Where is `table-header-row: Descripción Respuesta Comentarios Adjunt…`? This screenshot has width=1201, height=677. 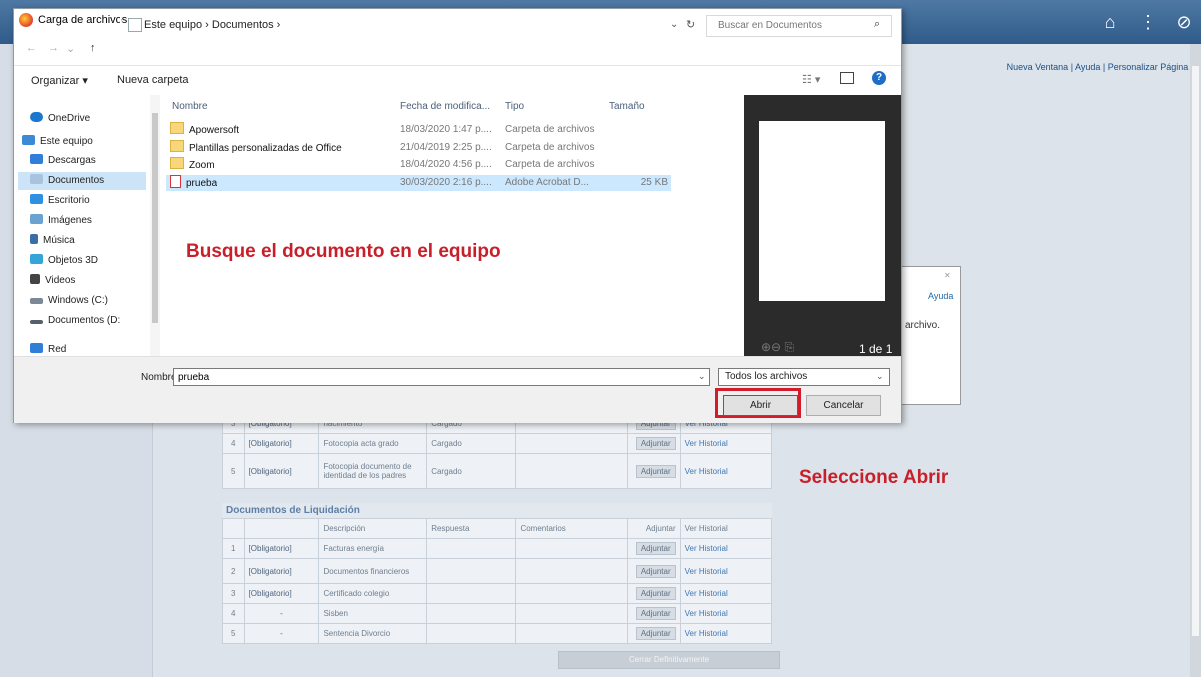
table-header-row: Descripción Respuesta Comentarios Adjunt… is located at coordinates (497, 528).